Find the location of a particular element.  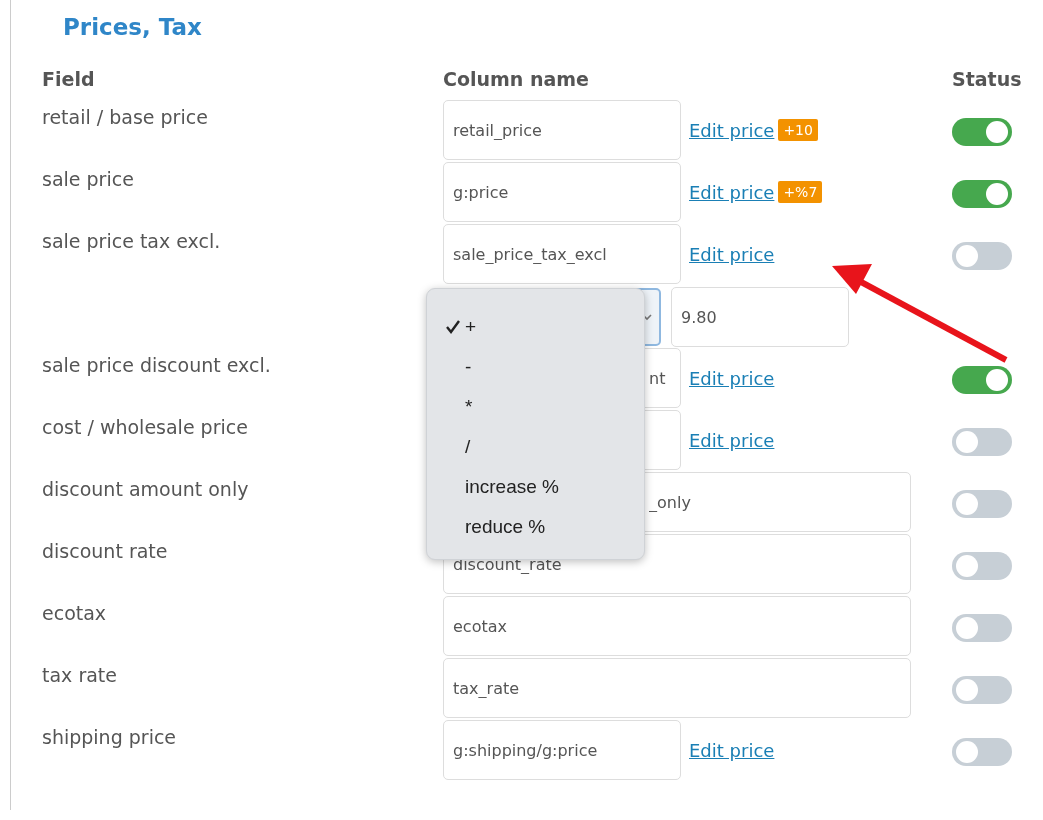

field-label: ecotax is located at coordinates (75, 613).